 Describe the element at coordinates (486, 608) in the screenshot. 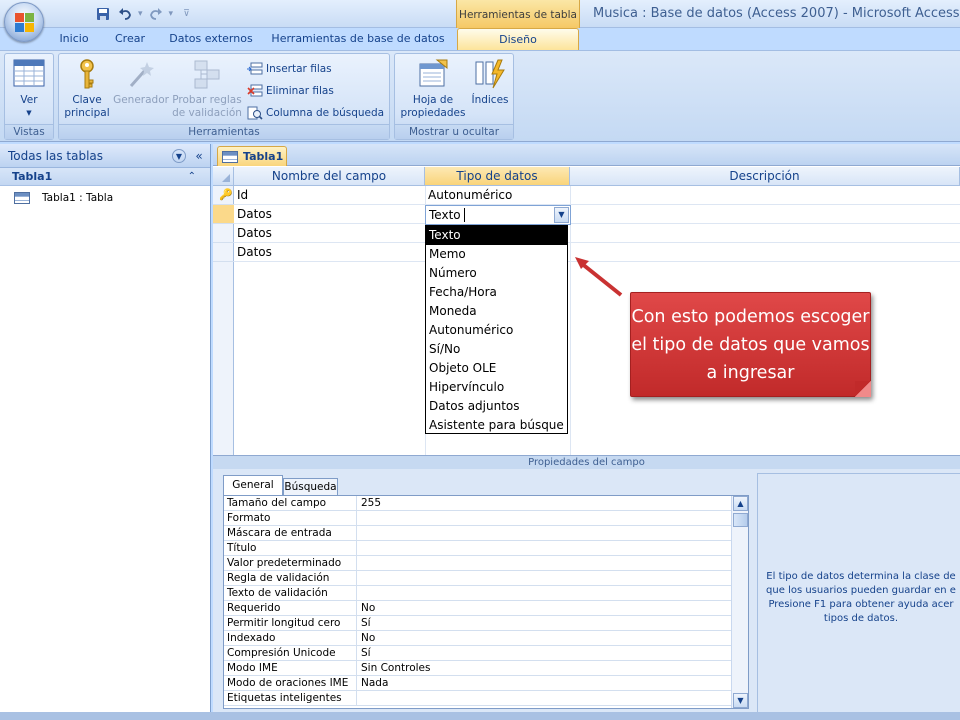

I see `property-row: Requerido No` at that location.